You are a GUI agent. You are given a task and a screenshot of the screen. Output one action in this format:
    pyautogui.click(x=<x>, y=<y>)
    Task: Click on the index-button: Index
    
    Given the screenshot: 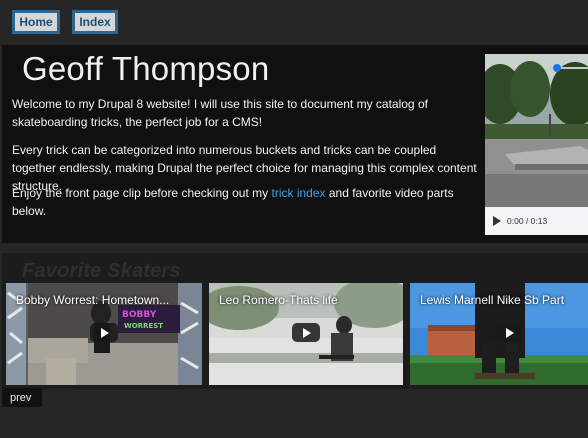 What is the action you would take?
    pyautogui.click(x=95, y=22)
    